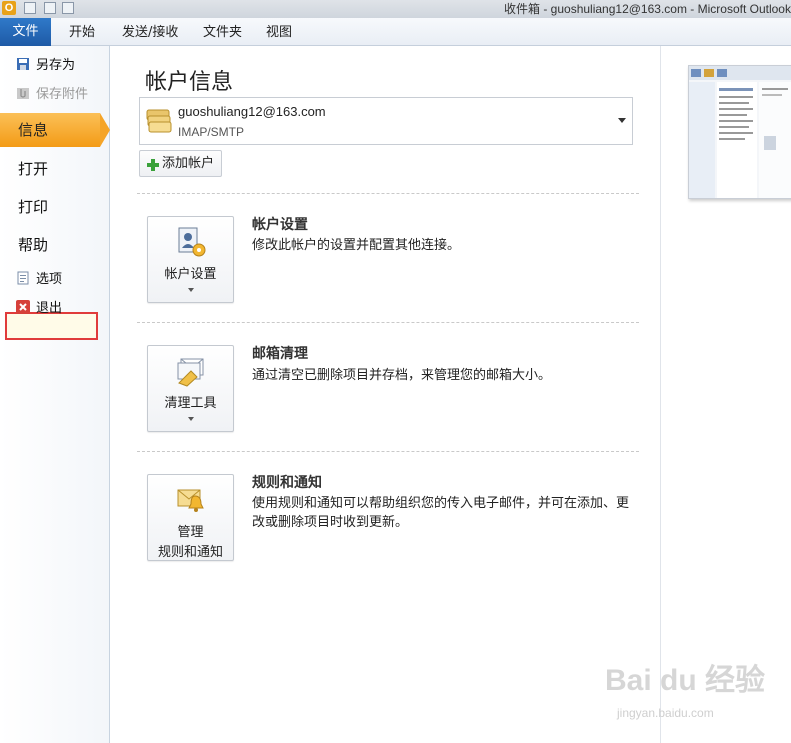 Image resolution: width=791 pixels, height=743 pixels. What do you see at coordinates (23, 64) in the screenshot?
I see `save-as-icon` at bounding box center [23, 64].